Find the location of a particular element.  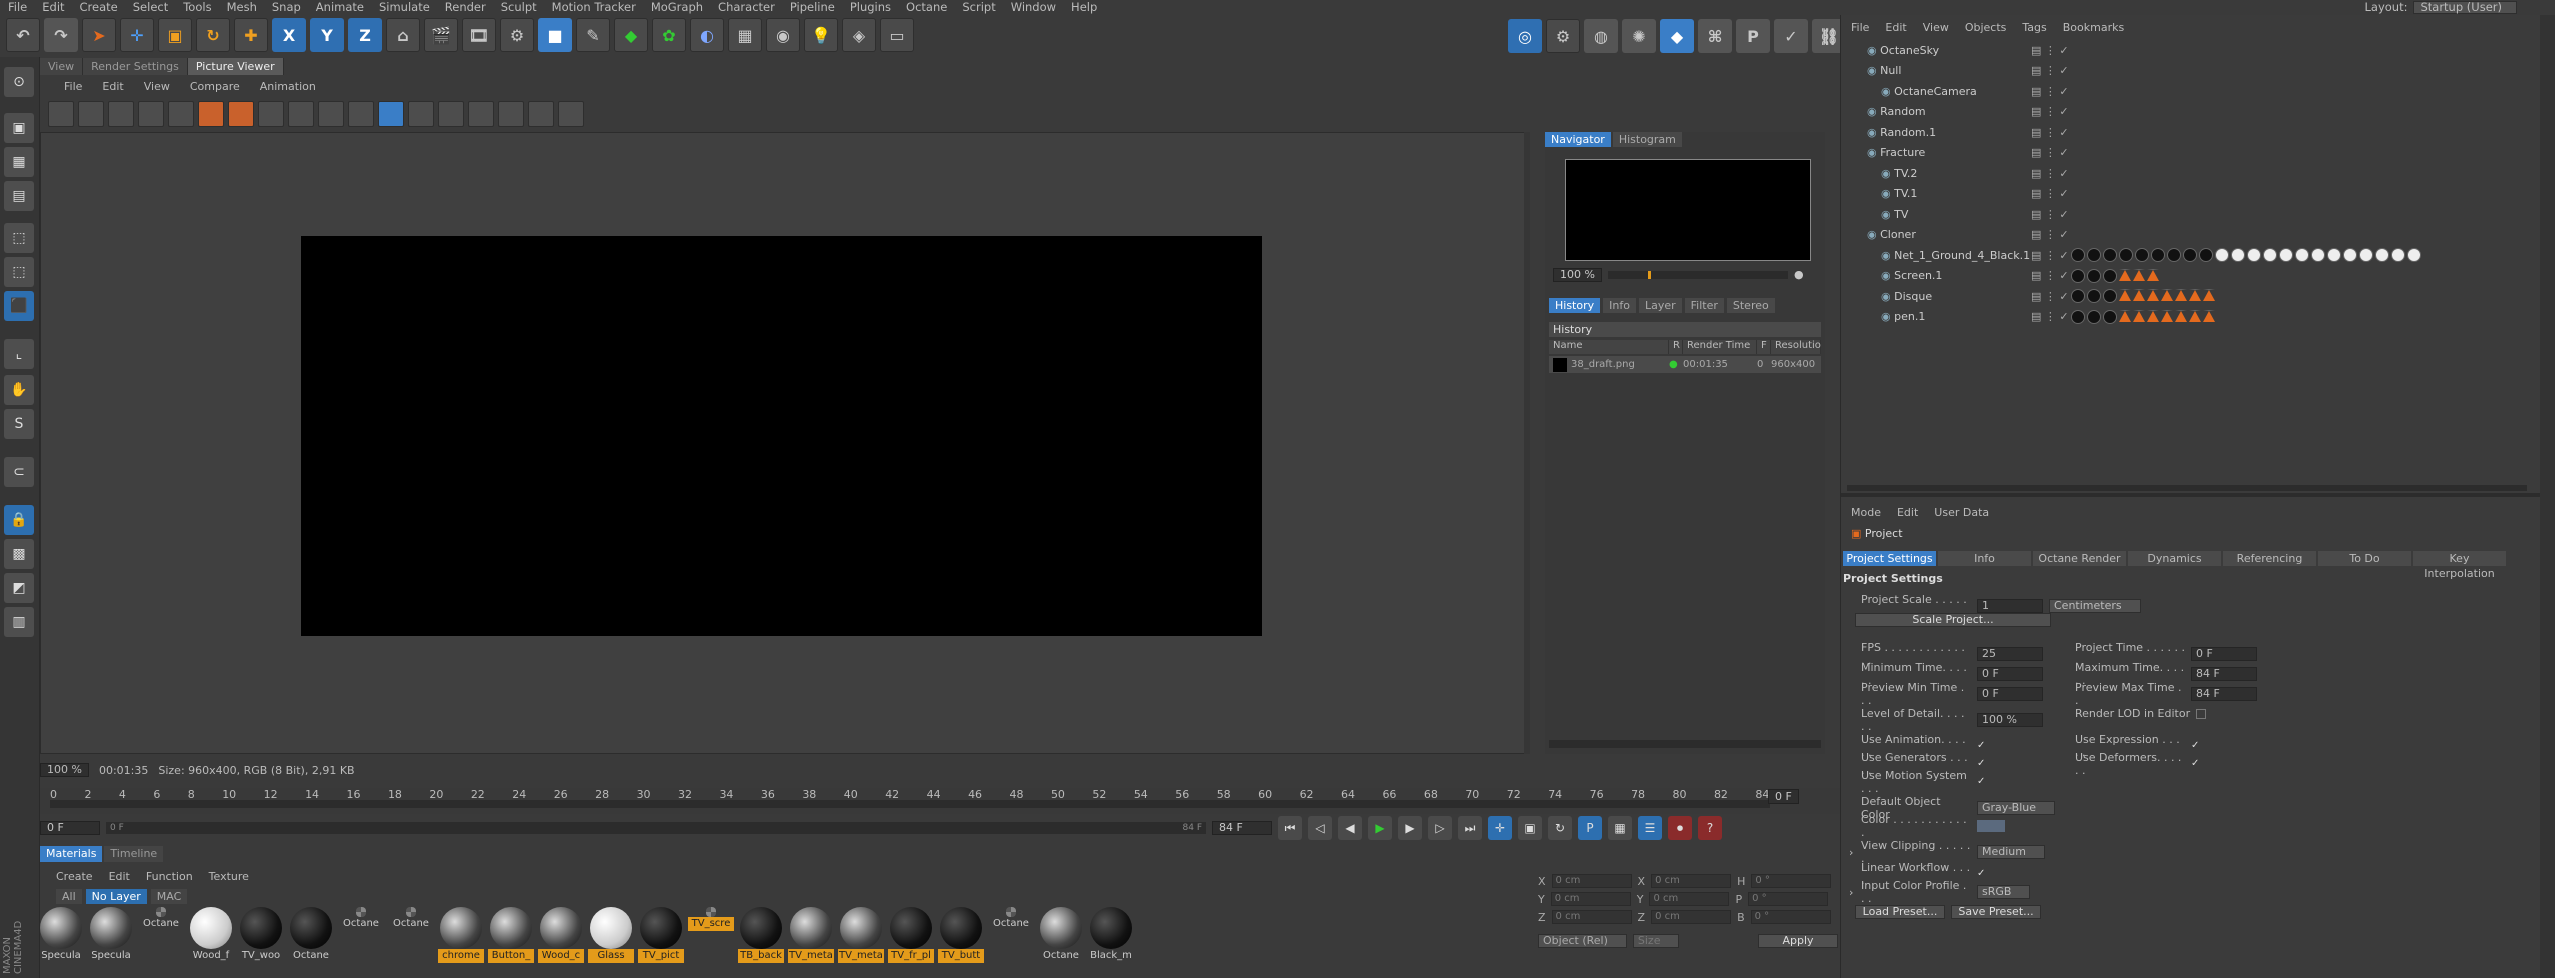

menu-octane: Octane is located at coordinates (926, 7).